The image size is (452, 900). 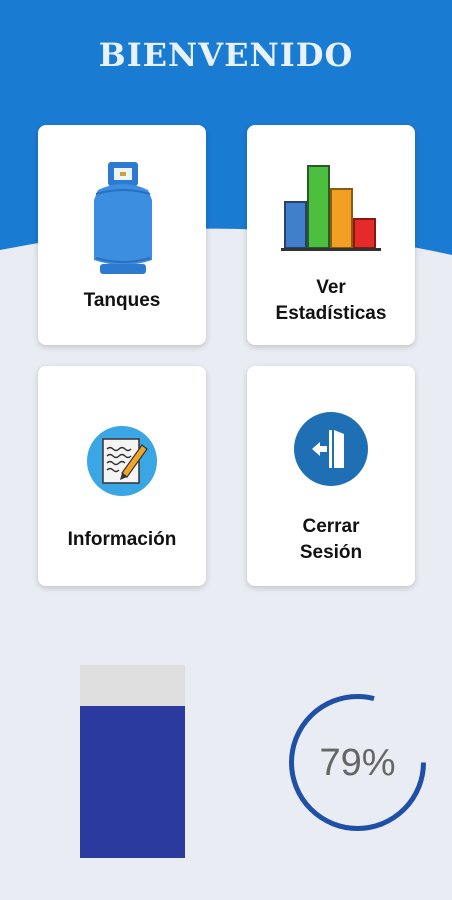 What do you see at coordinates (331, 449) in the screenshot?
I see `exit-door-icon` at bounding box center [331, 449].